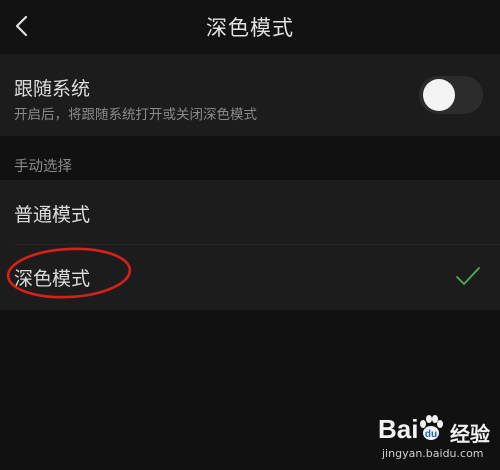 This screenshot has height=470, width=500. What do you see at coordinates (43, 167) in the screenshot?
I see `manual-section-label: 手动选择` at bounding box center [43, 167].